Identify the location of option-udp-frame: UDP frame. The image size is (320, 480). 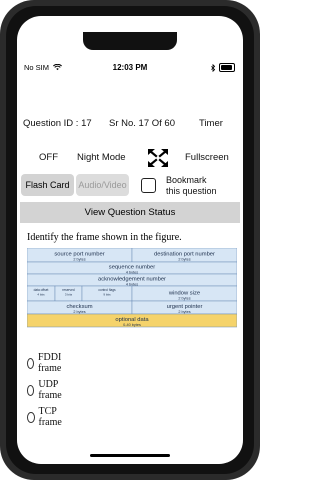
(46, 390).